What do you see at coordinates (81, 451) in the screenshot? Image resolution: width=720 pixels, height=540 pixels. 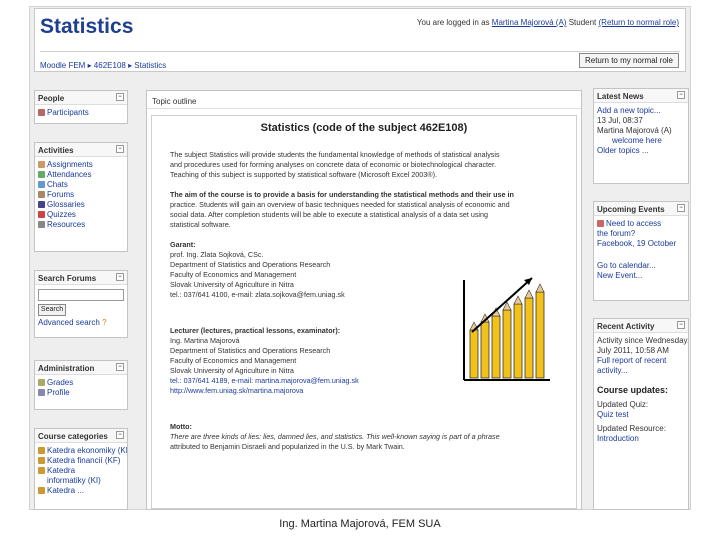 I see `category-item: Katedra ekonomiky (KE)` at bounding box center [81, 451].